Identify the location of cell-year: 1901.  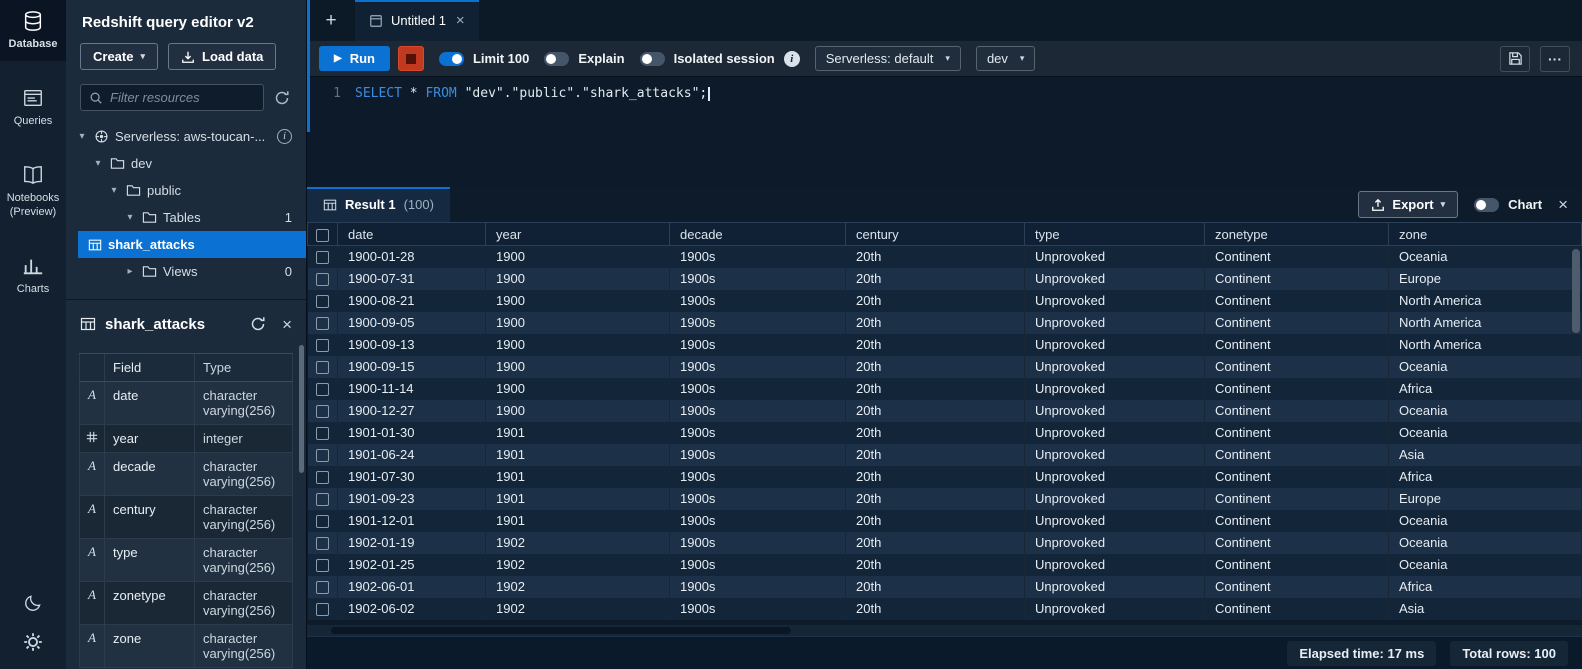
(577, 498).